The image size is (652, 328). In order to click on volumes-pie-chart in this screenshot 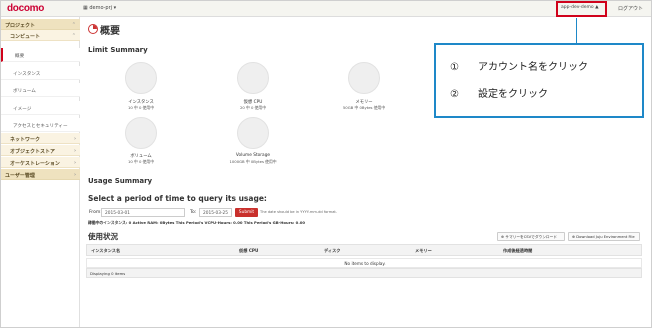, I will do `click(141, 133)`.